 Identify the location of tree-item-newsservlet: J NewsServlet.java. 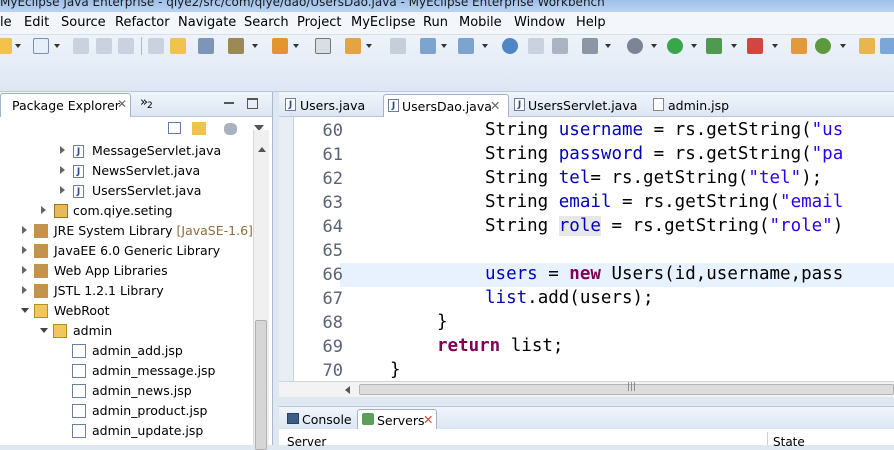
(126, 171).